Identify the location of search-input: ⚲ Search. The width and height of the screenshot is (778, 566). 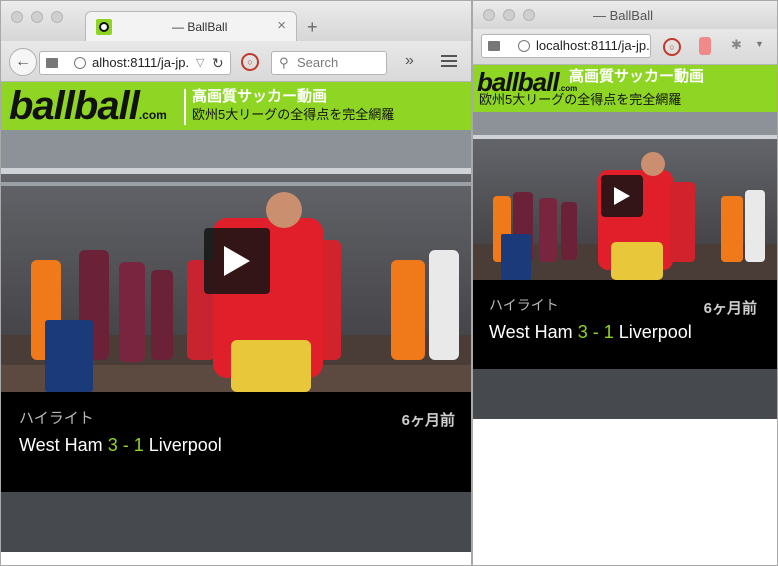
(329, 63).